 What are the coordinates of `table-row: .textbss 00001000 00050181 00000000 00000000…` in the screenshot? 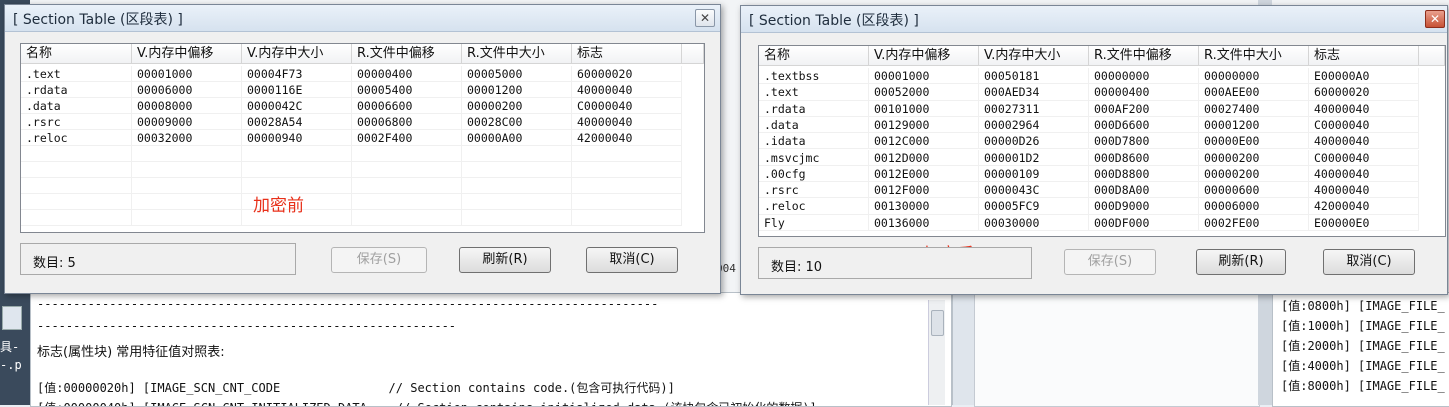 It's located at (1102, 76).